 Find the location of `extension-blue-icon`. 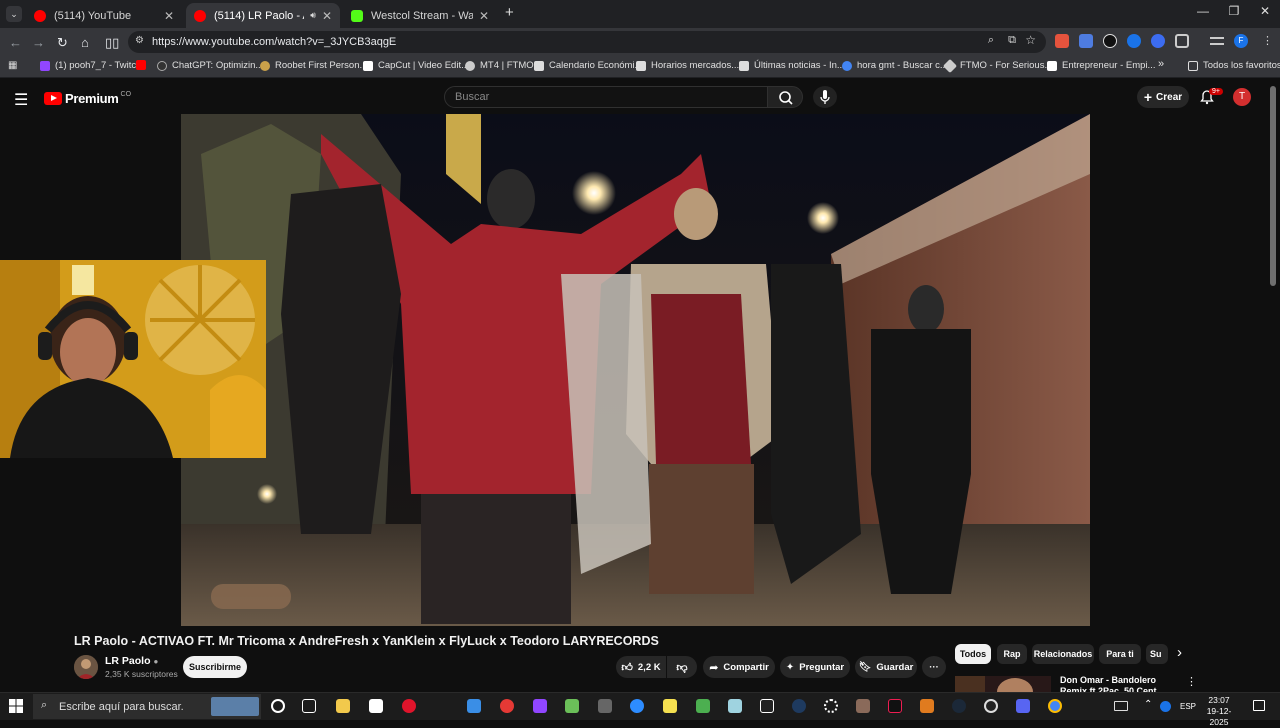

extension-blue-icon is located at coordinates (1134, 41).